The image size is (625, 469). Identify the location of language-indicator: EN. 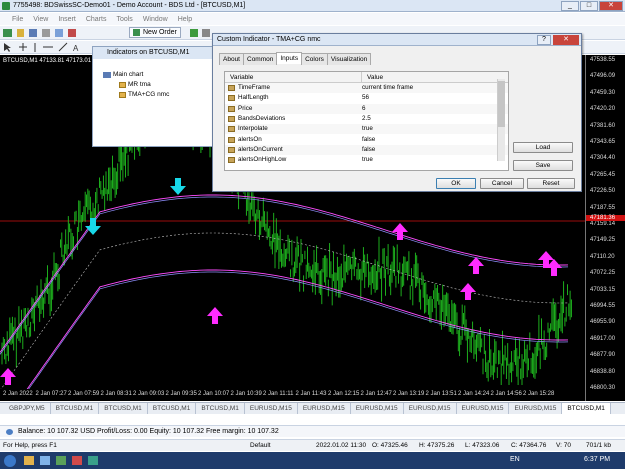
(515, 459).